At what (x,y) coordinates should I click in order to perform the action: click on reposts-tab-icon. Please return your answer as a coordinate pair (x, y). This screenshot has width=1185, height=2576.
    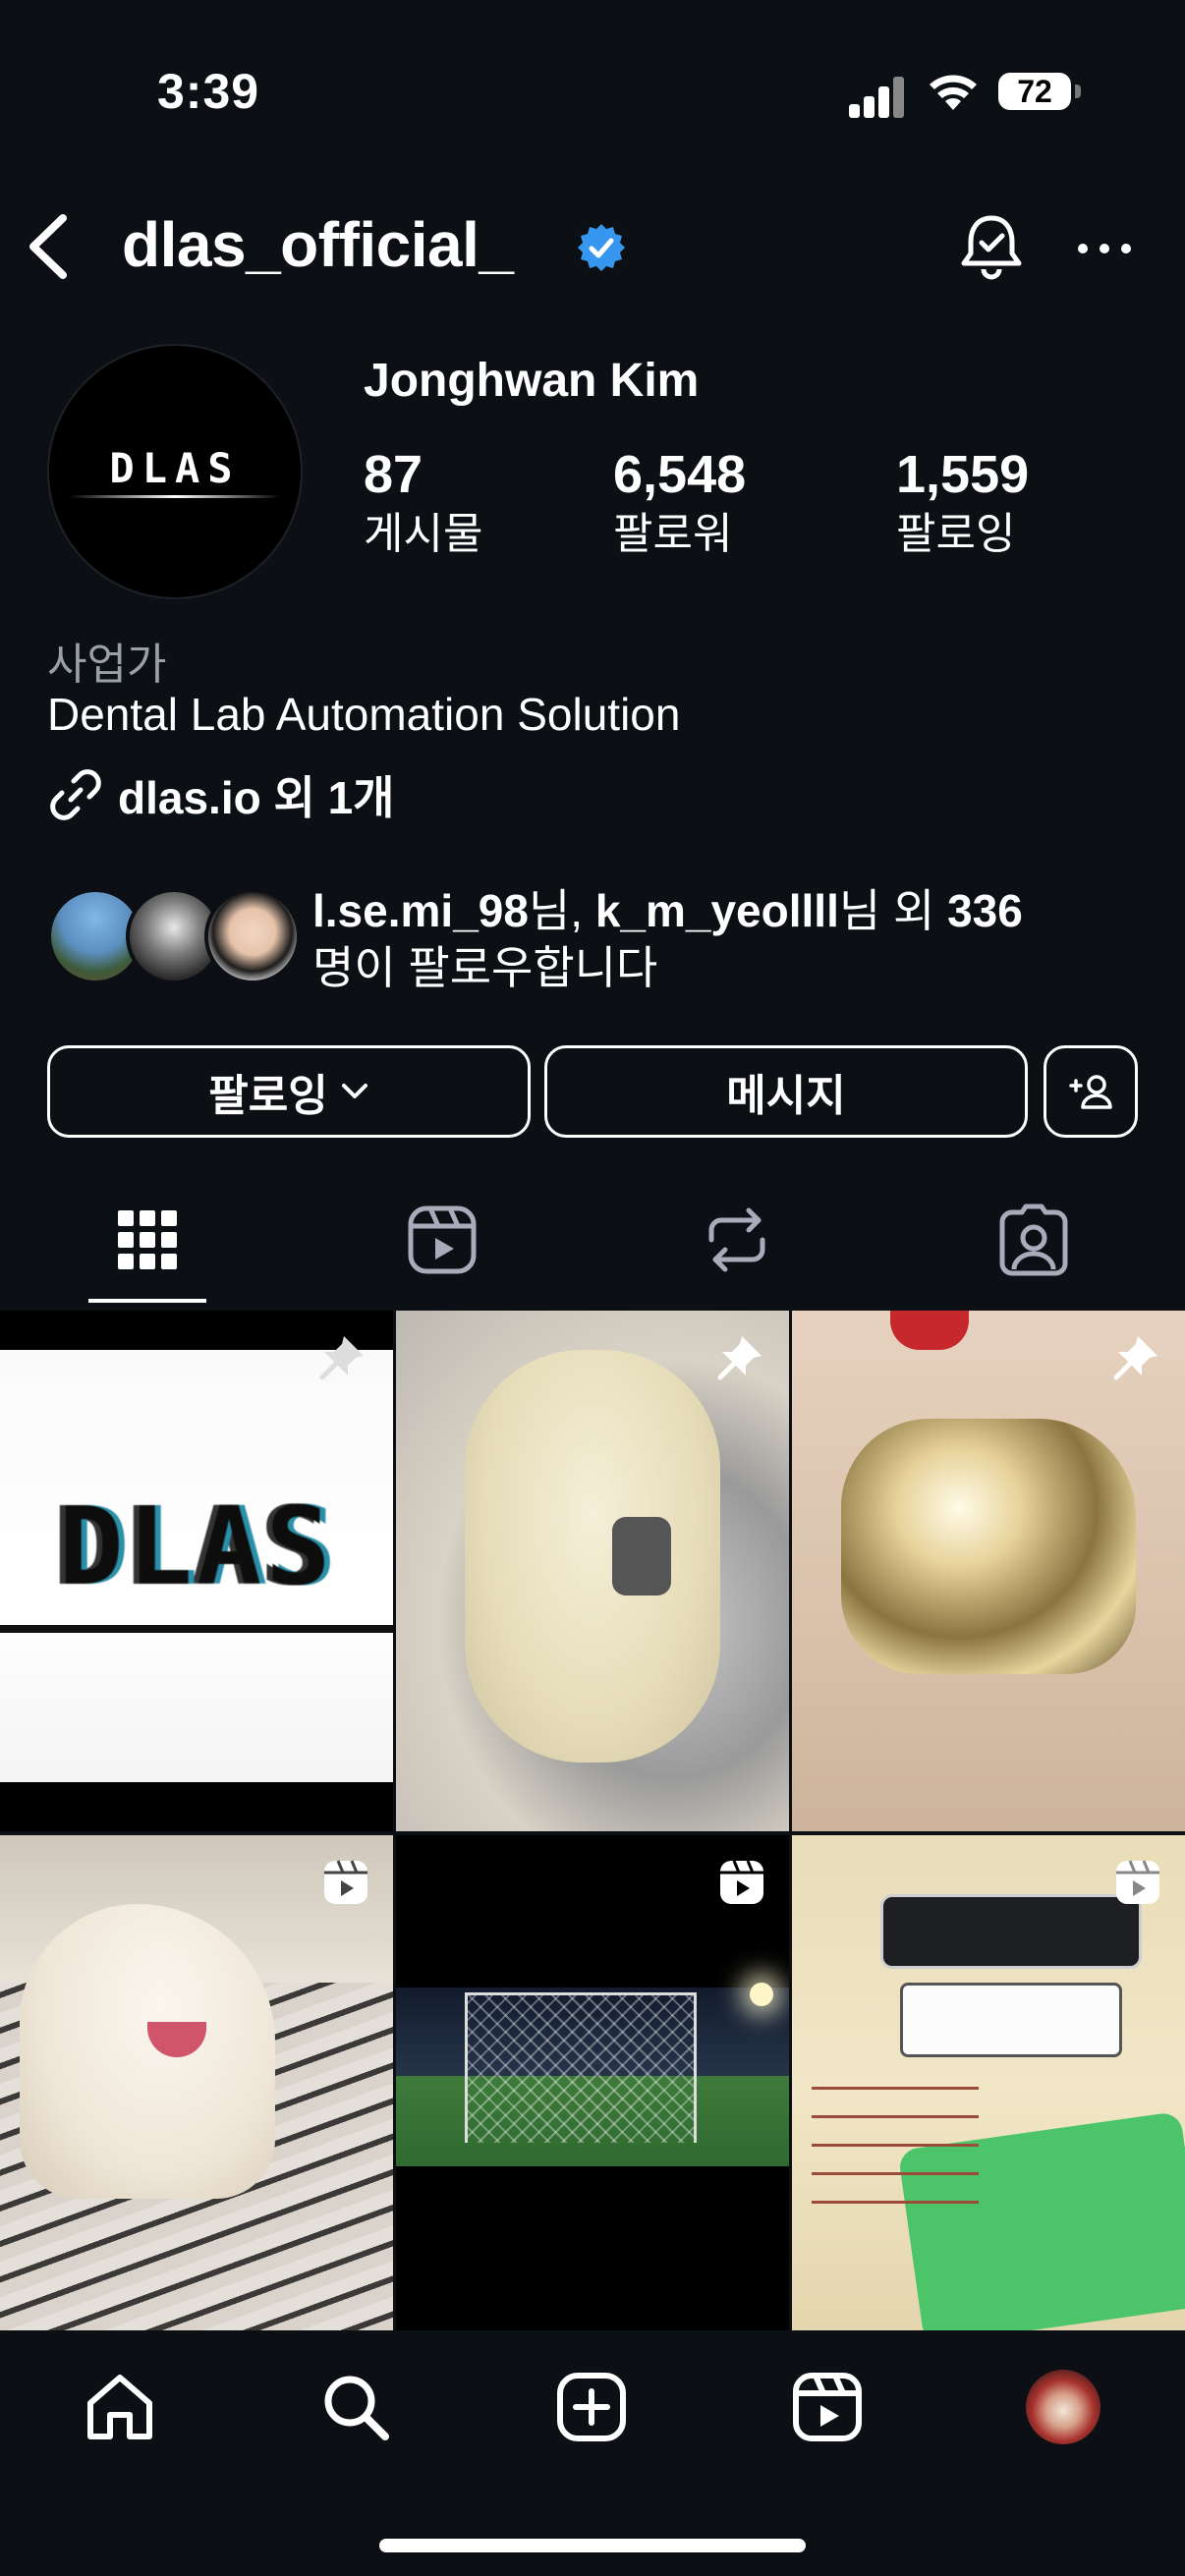
    Looking at the image, I should click on (737, 1240).